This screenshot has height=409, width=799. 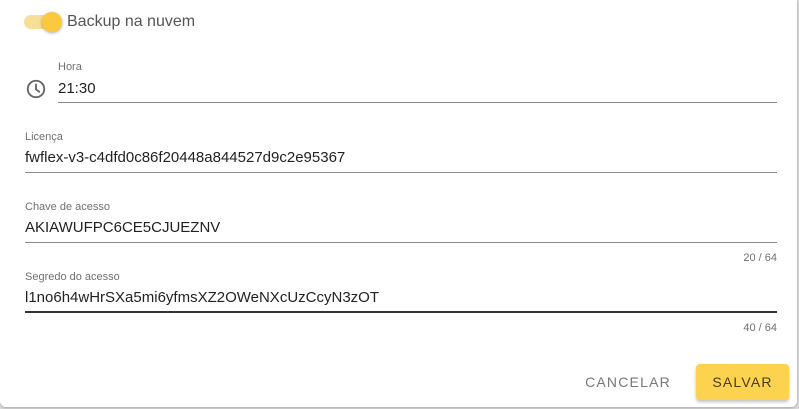 I want to click on clock-icon, so click(x=36, y=89).